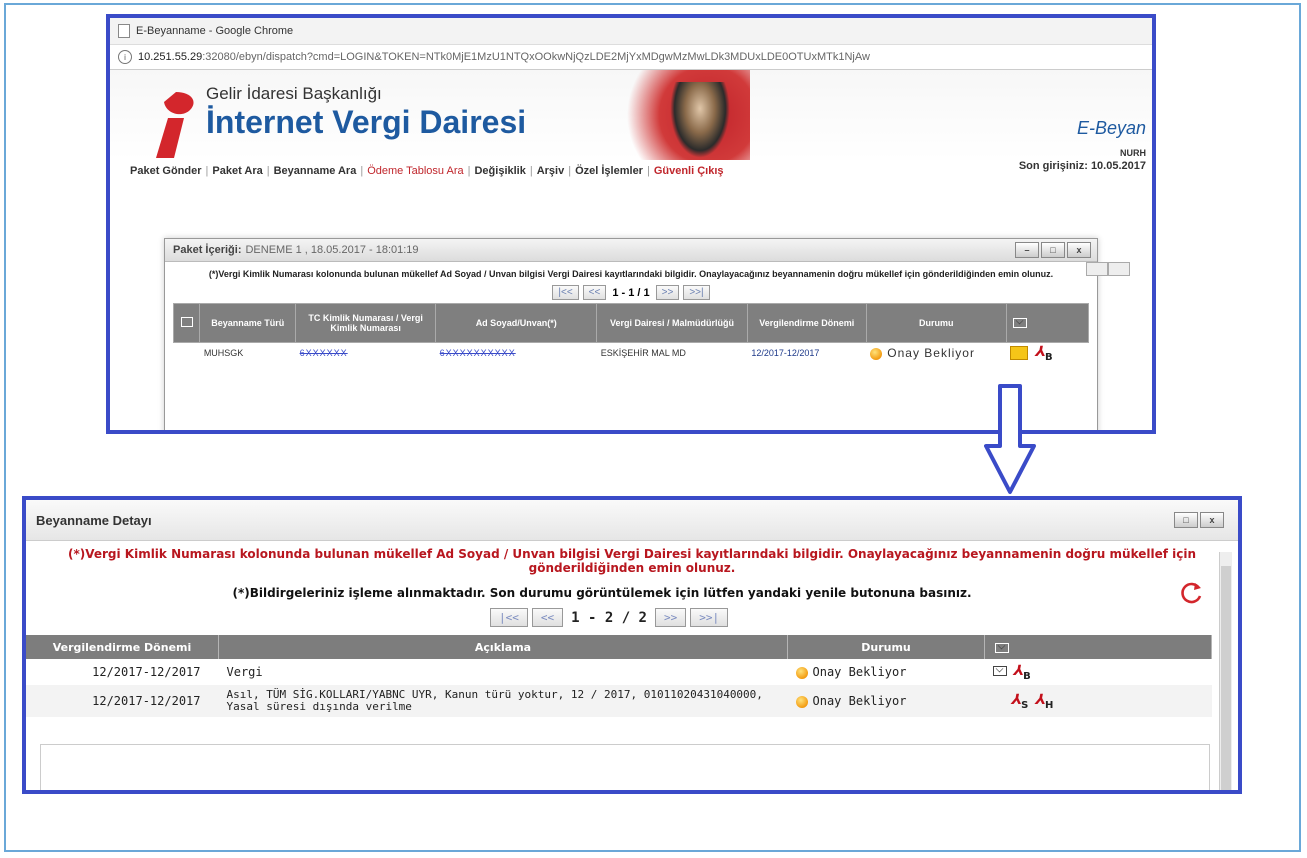  Describe the element at coordinates (516, 353) in the screenshot. I see `cell-ad: 6XXXXXXXXXX` at that location.